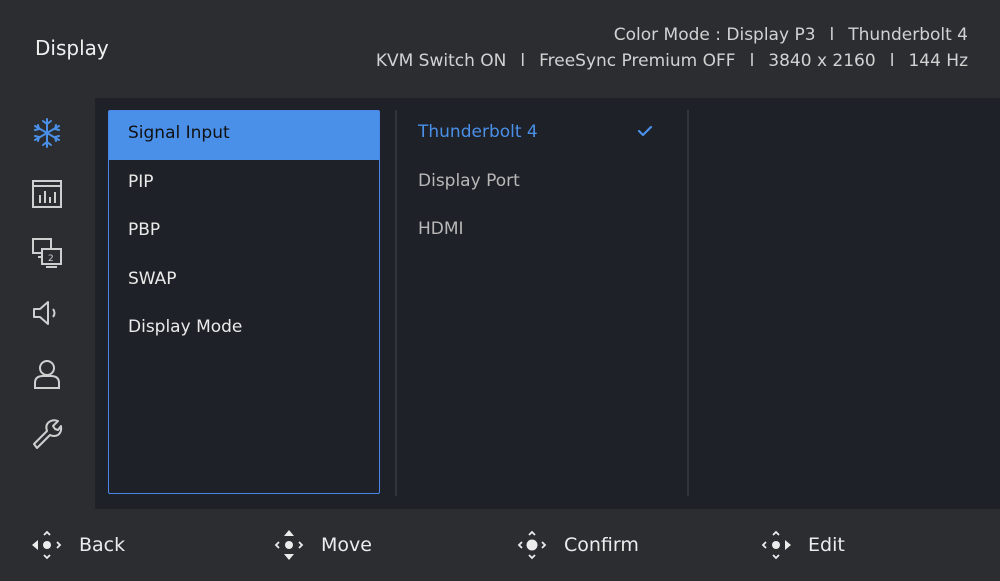 Image resolution: width=1000 pixels, height=581 pixels. I want to click on status-freesync: FreeSync Premium OFF, so click(637, 61).